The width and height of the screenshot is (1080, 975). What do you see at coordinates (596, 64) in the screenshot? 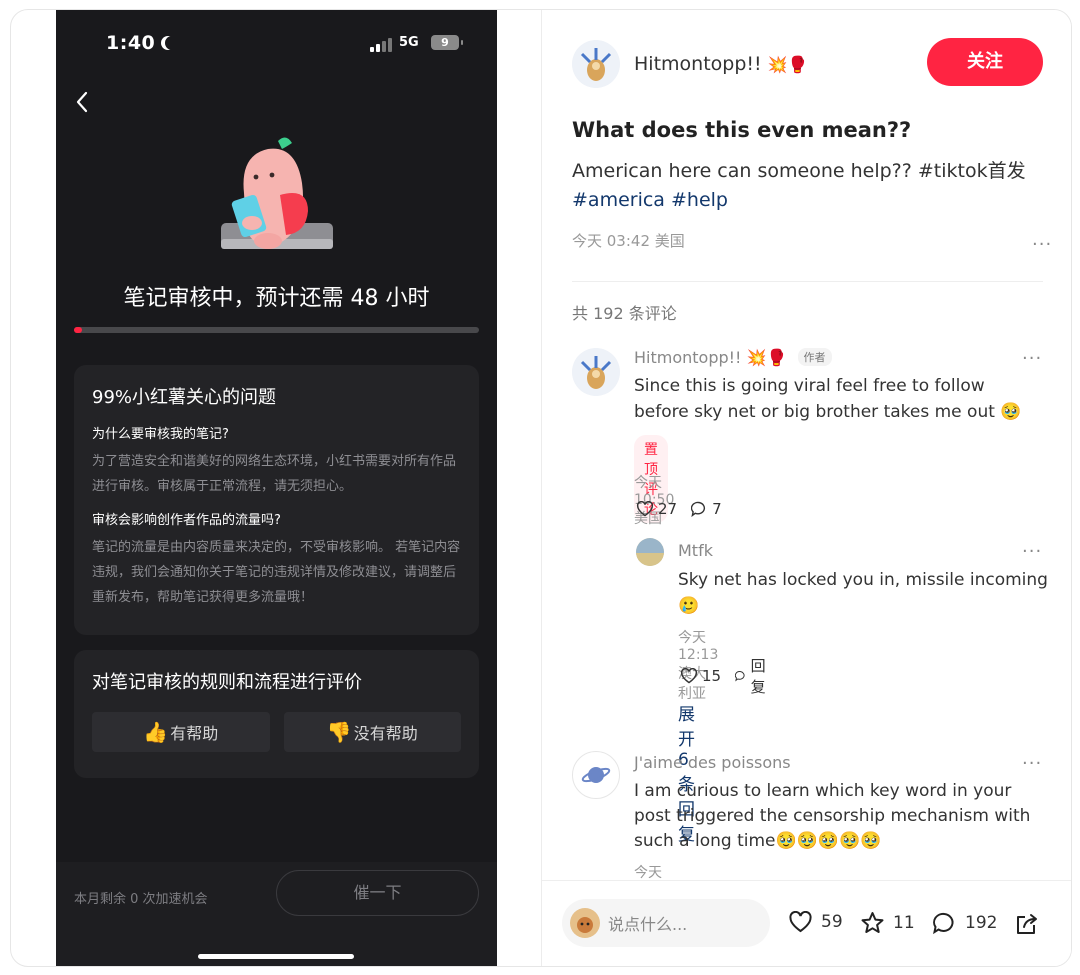
I see `author-avatar` at bounding box center [596, 64].